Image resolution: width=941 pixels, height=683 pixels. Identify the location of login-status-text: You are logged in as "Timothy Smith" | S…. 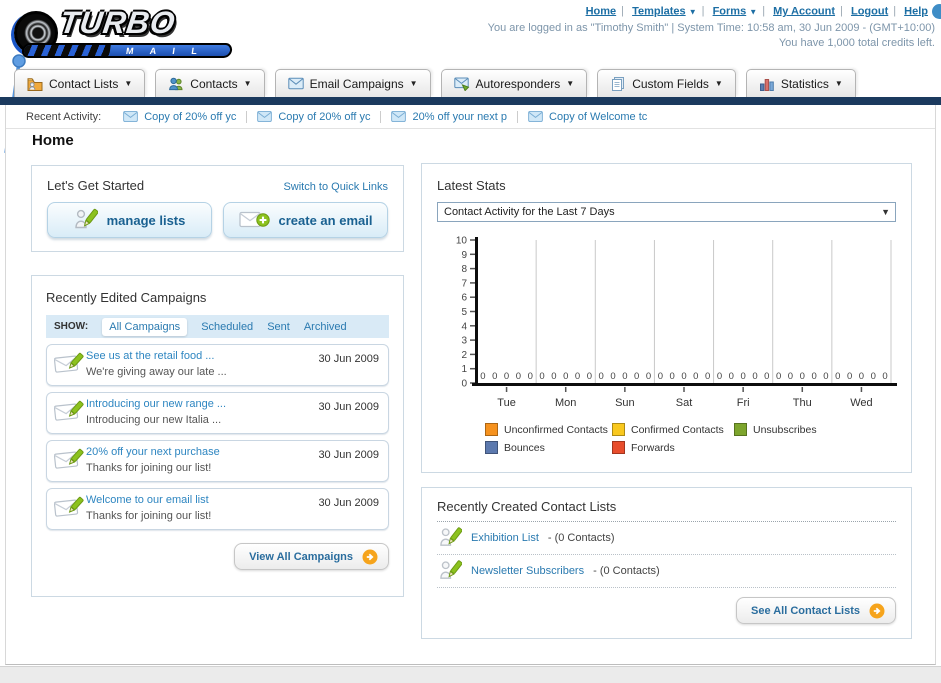
(711, 28).